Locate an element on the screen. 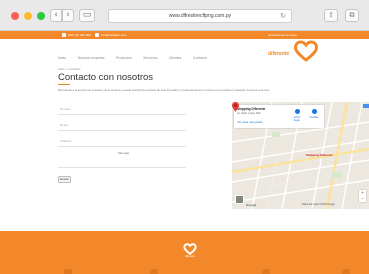  zoom-control: + − is located at coordinates (362, 196).